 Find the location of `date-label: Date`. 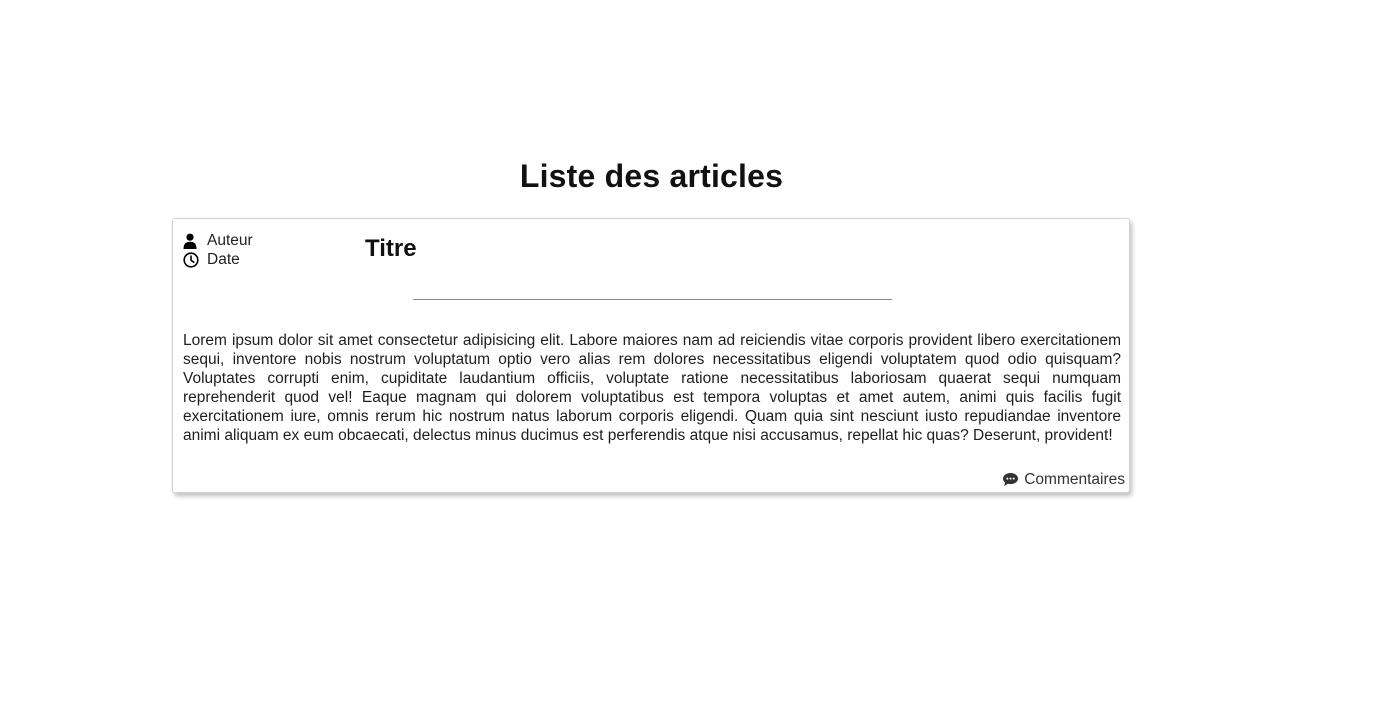

date-label: Date is located at coordinates (223, 259).